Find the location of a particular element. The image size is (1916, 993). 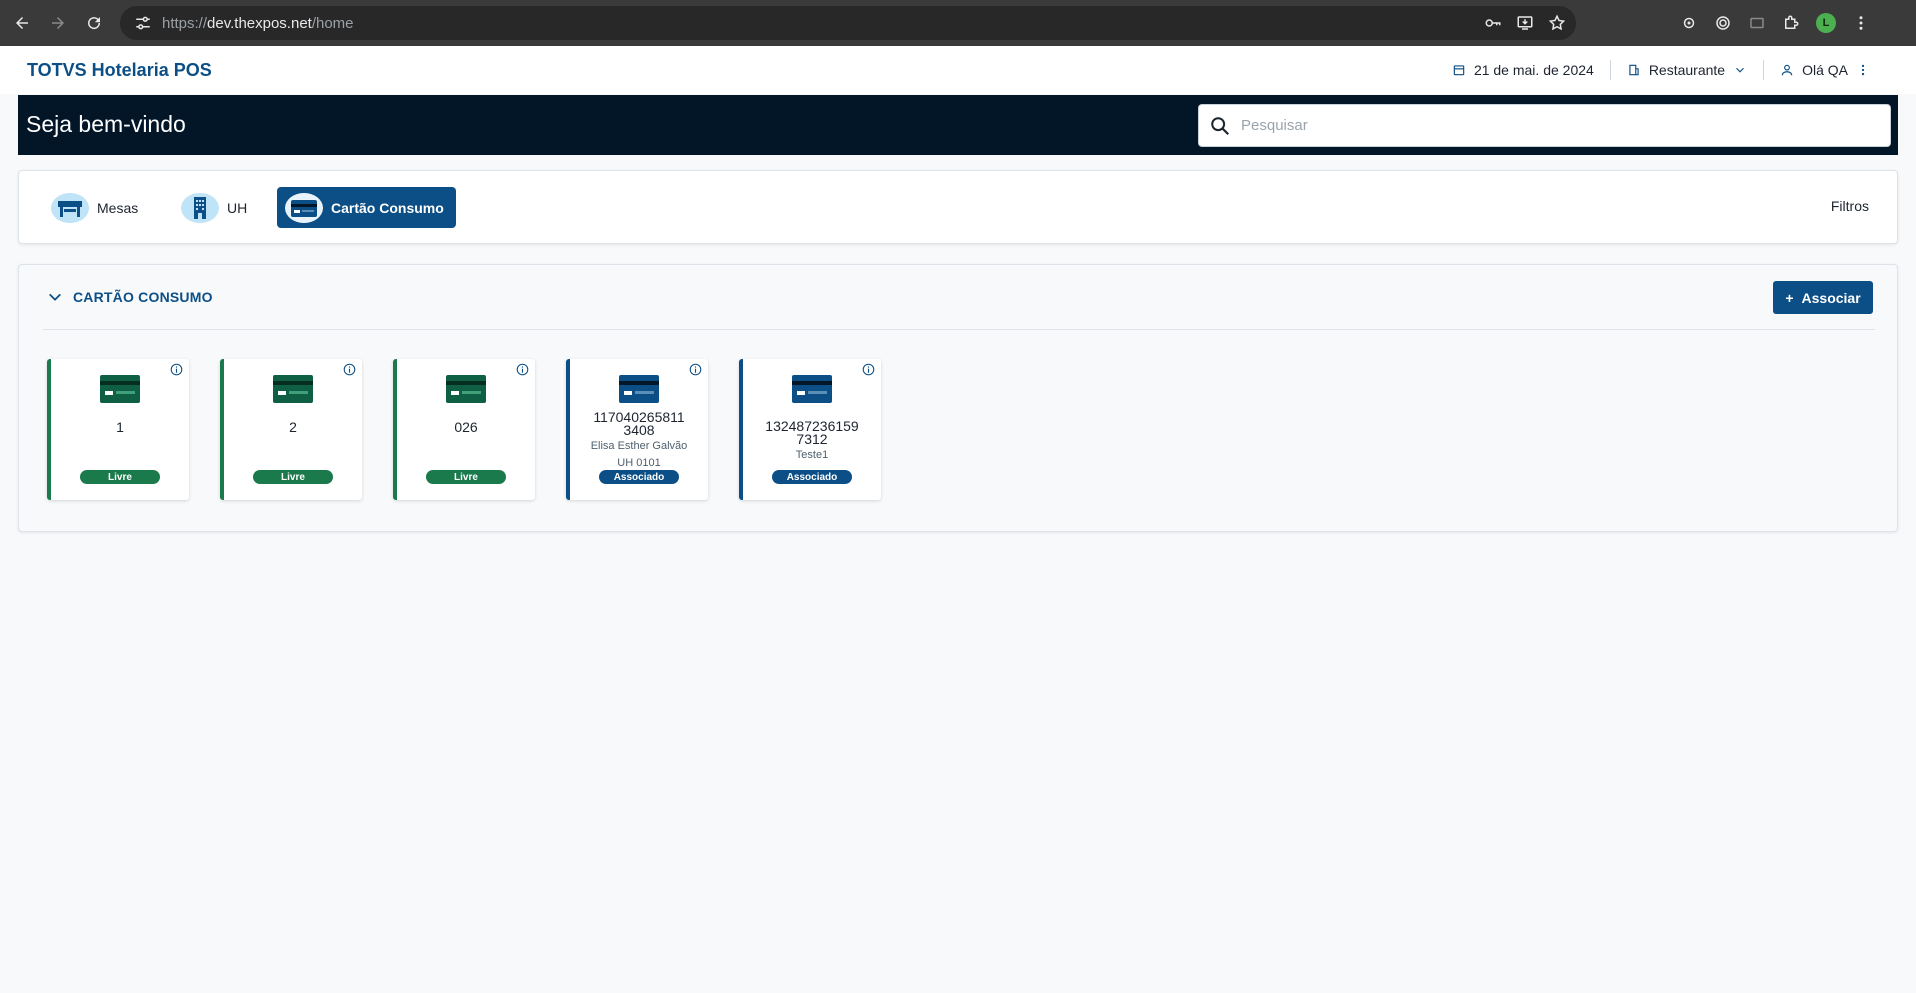

card-number: 2 is located at coordinates (293, 427).